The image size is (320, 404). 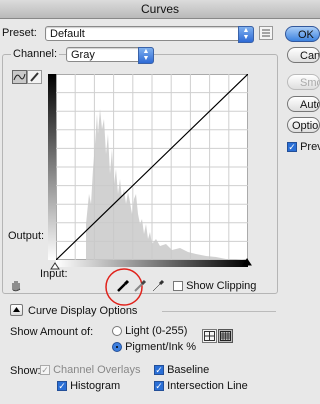 I want to click on auto-button: Auto, so click(x=303, y=104).